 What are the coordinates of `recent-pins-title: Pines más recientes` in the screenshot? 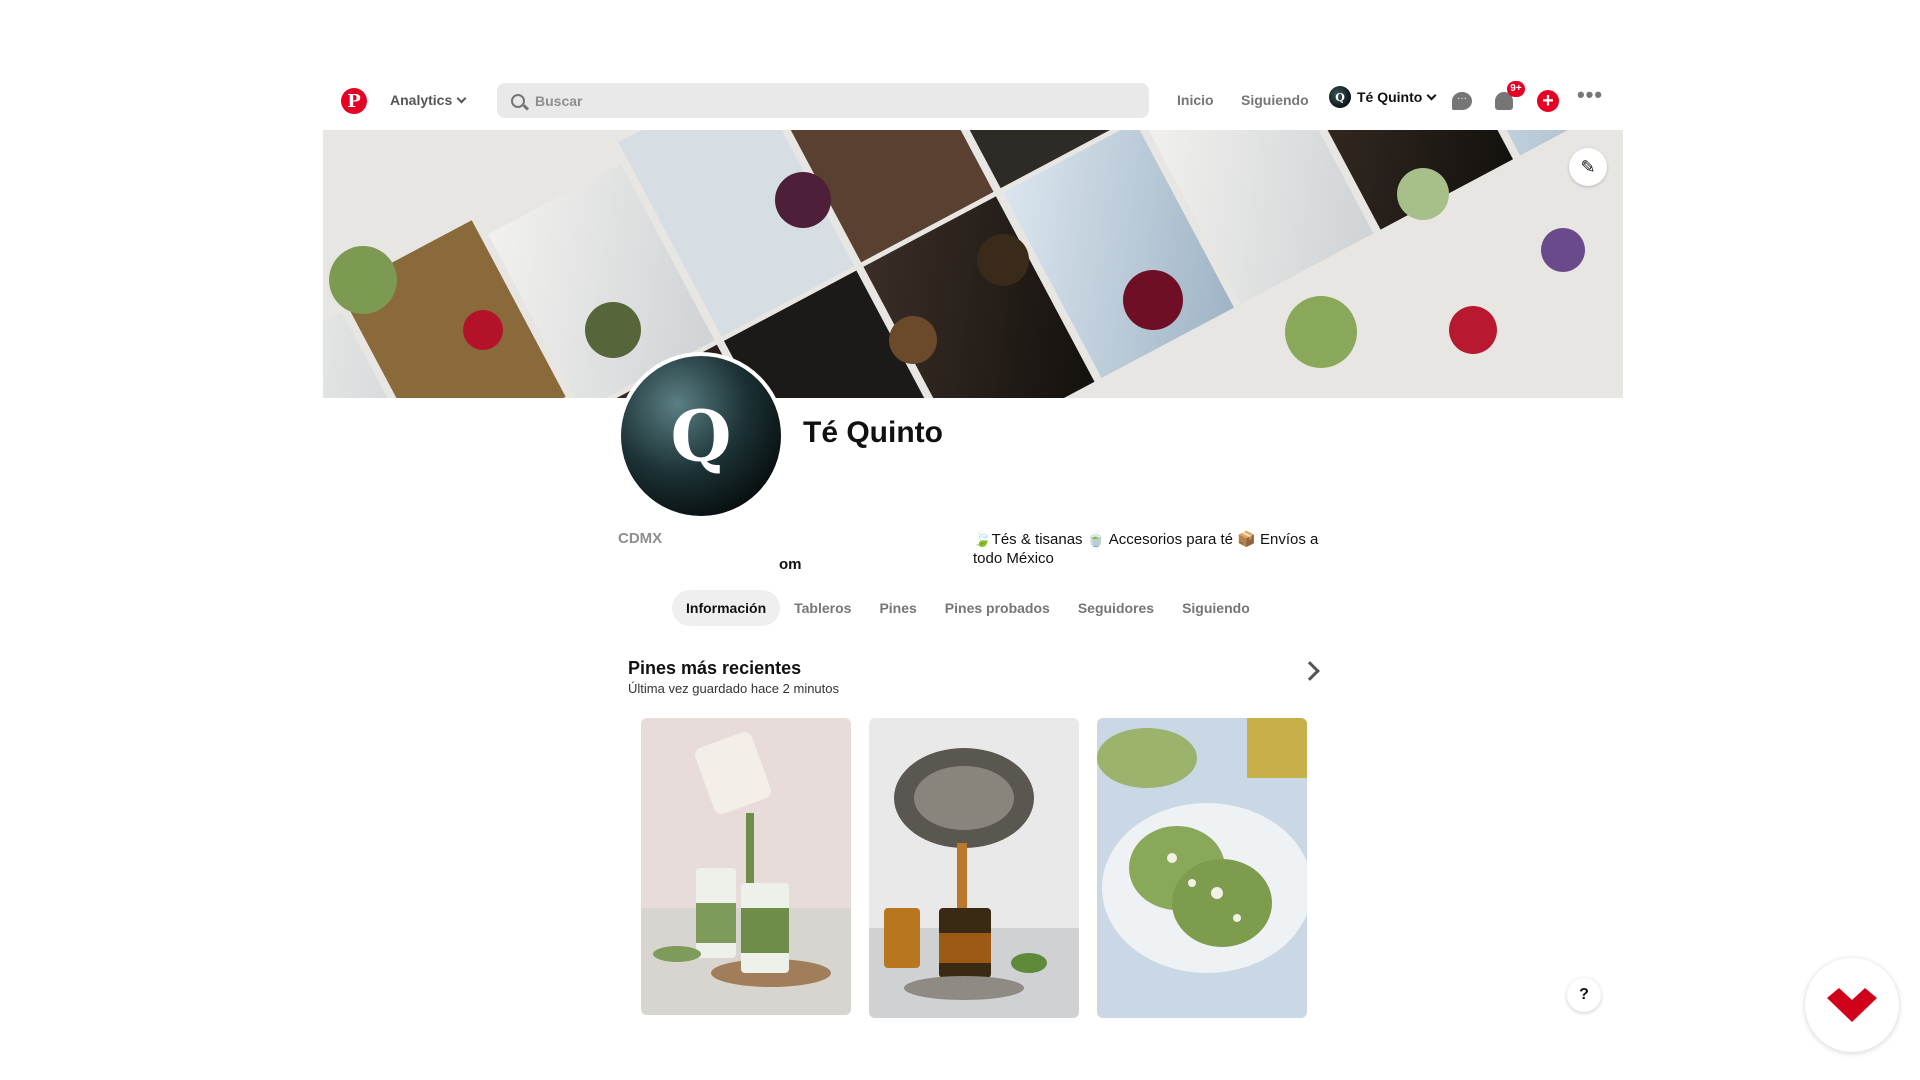 It's located at (715, 668).